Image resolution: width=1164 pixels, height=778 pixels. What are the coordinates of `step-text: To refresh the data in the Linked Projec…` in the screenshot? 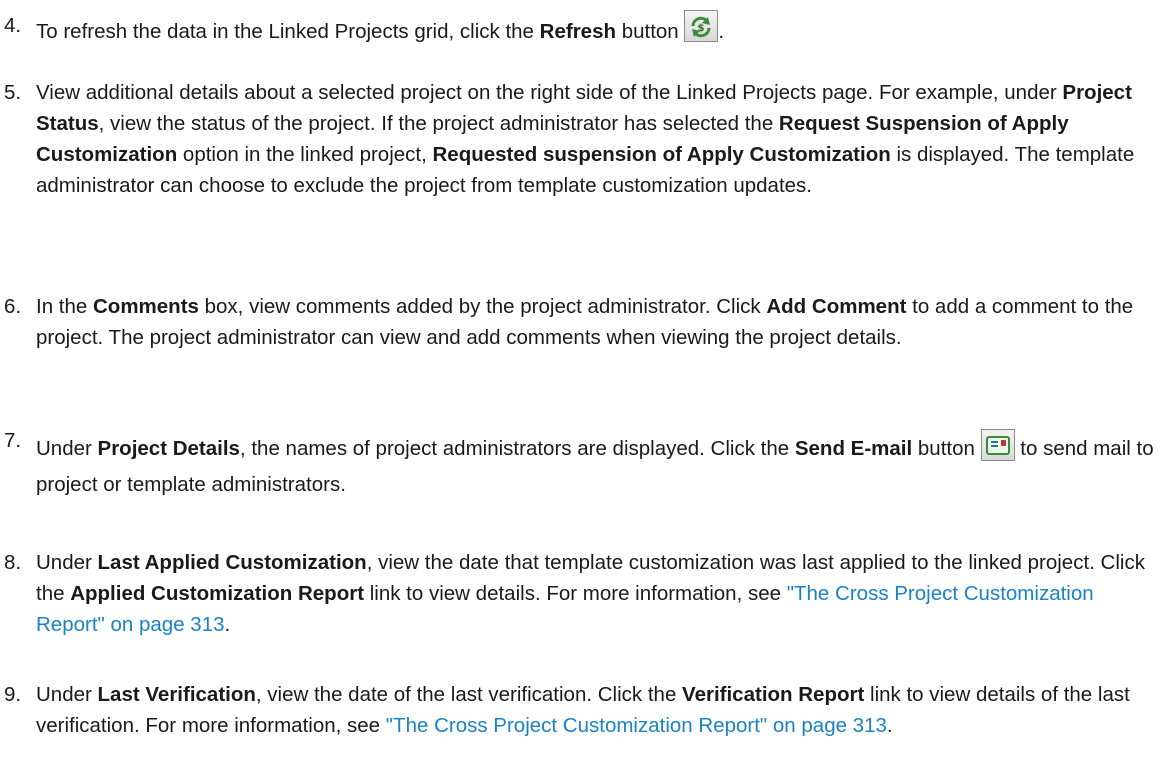 It's located at (596, 28).